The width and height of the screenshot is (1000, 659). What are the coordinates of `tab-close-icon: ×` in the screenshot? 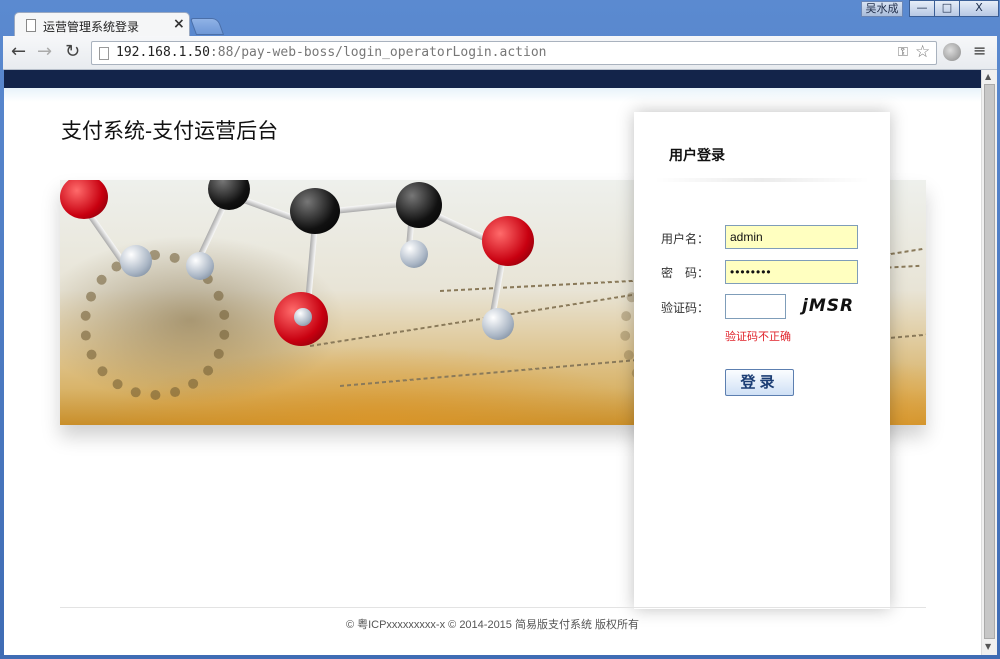 It's located at (179, 24).